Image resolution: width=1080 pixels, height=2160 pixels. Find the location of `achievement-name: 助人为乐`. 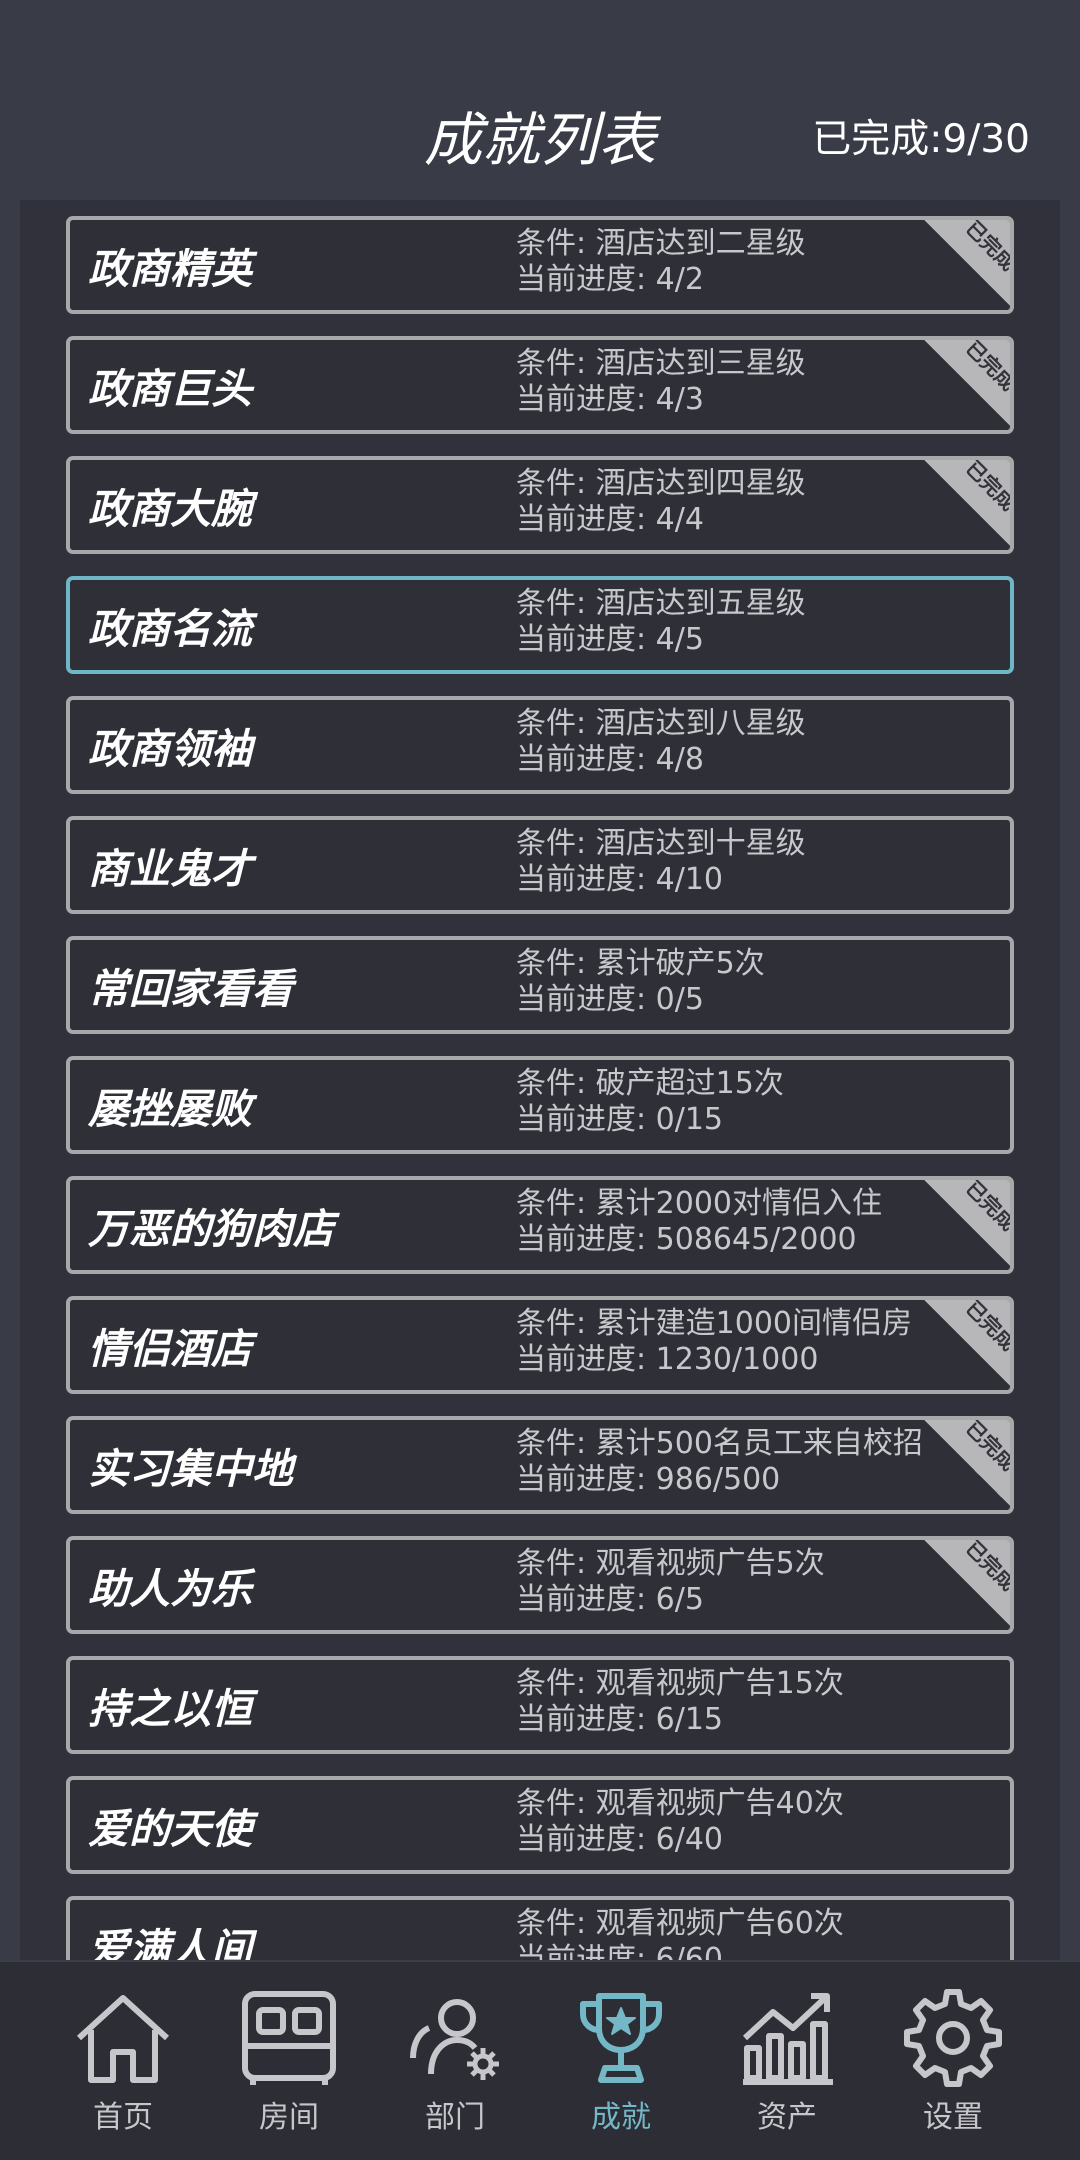

achievement-name: 助人为乐 is located at coordinates (170, 1589).